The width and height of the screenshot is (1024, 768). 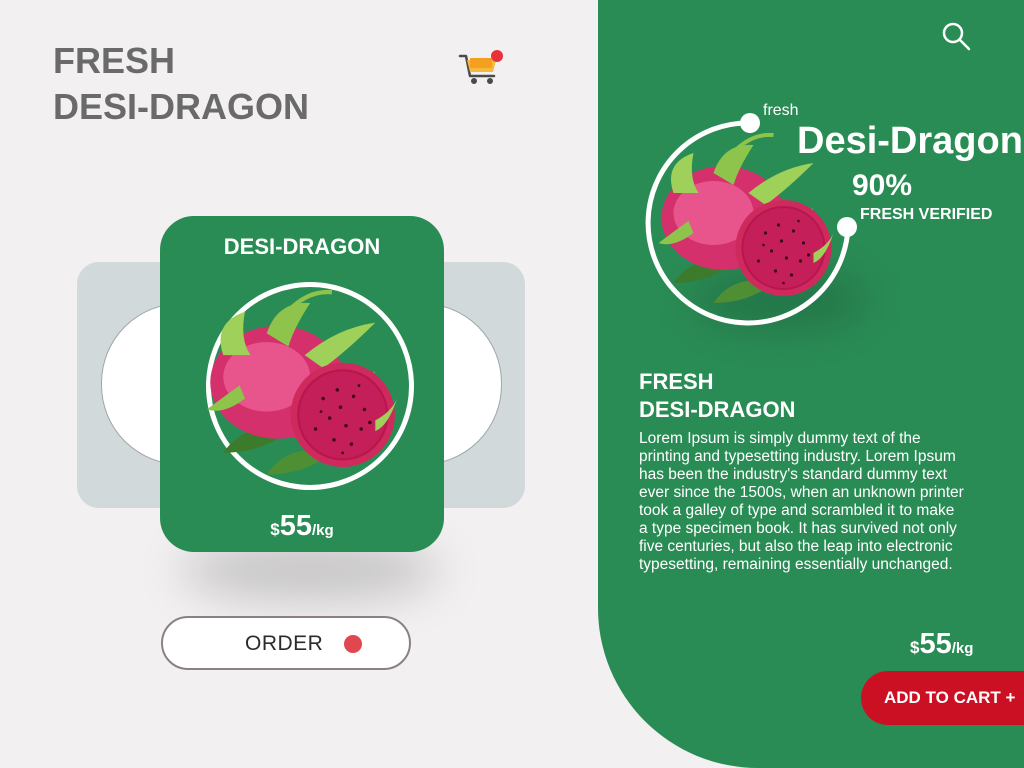 I want to click on product-card-price: $55/kg, so click(x=302, y=526).